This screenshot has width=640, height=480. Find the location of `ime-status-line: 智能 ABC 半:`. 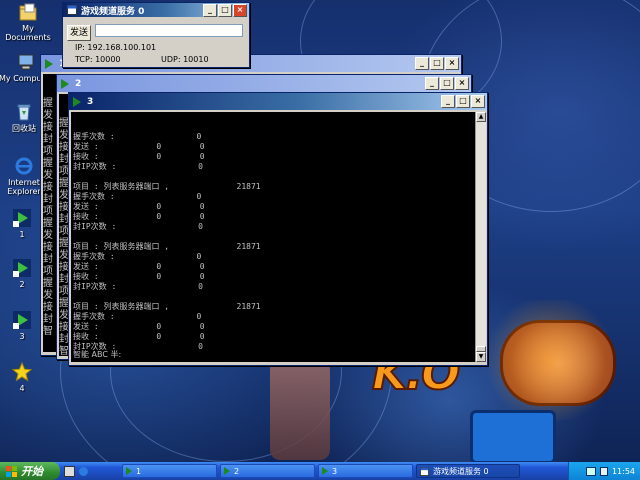

ime-status-line: 智能 ABC 半: is located at coordinates (97, 354).